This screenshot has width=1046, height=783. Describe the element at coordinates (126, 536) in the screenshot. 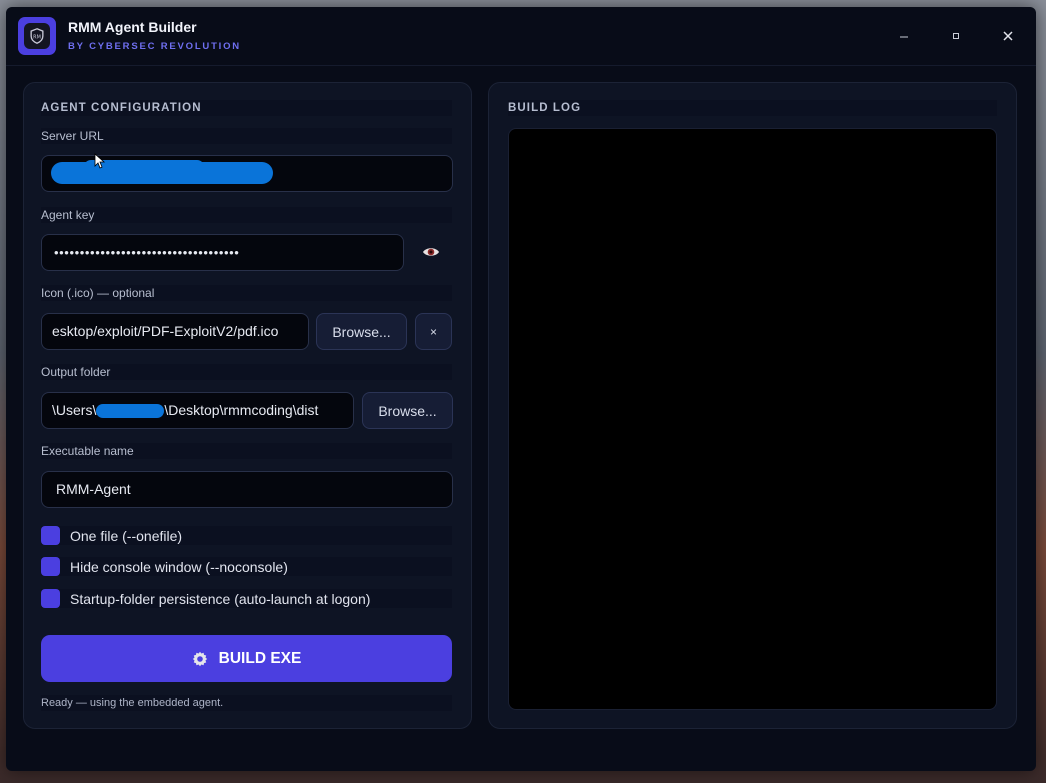

I see `onefile-label: One file (--onefile)` at that location.